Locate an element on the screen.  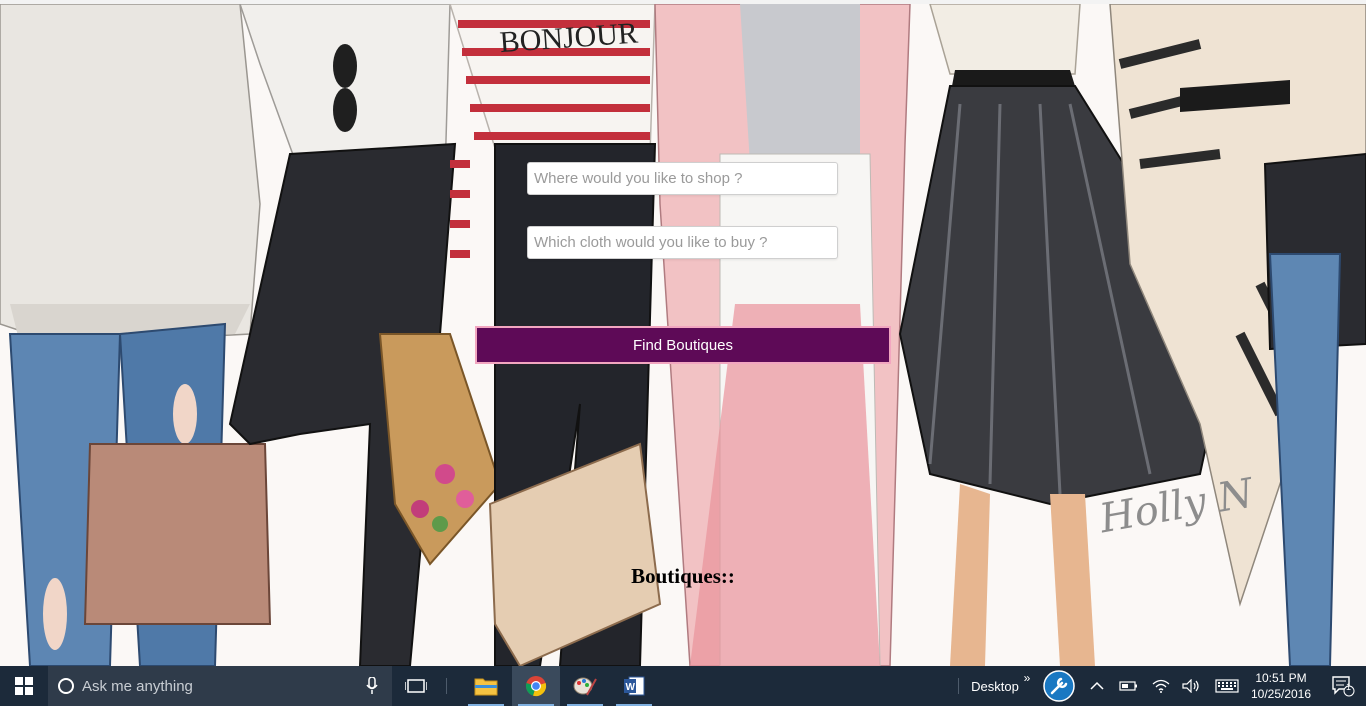
microphone-icon is located at coordinates (372, 686).